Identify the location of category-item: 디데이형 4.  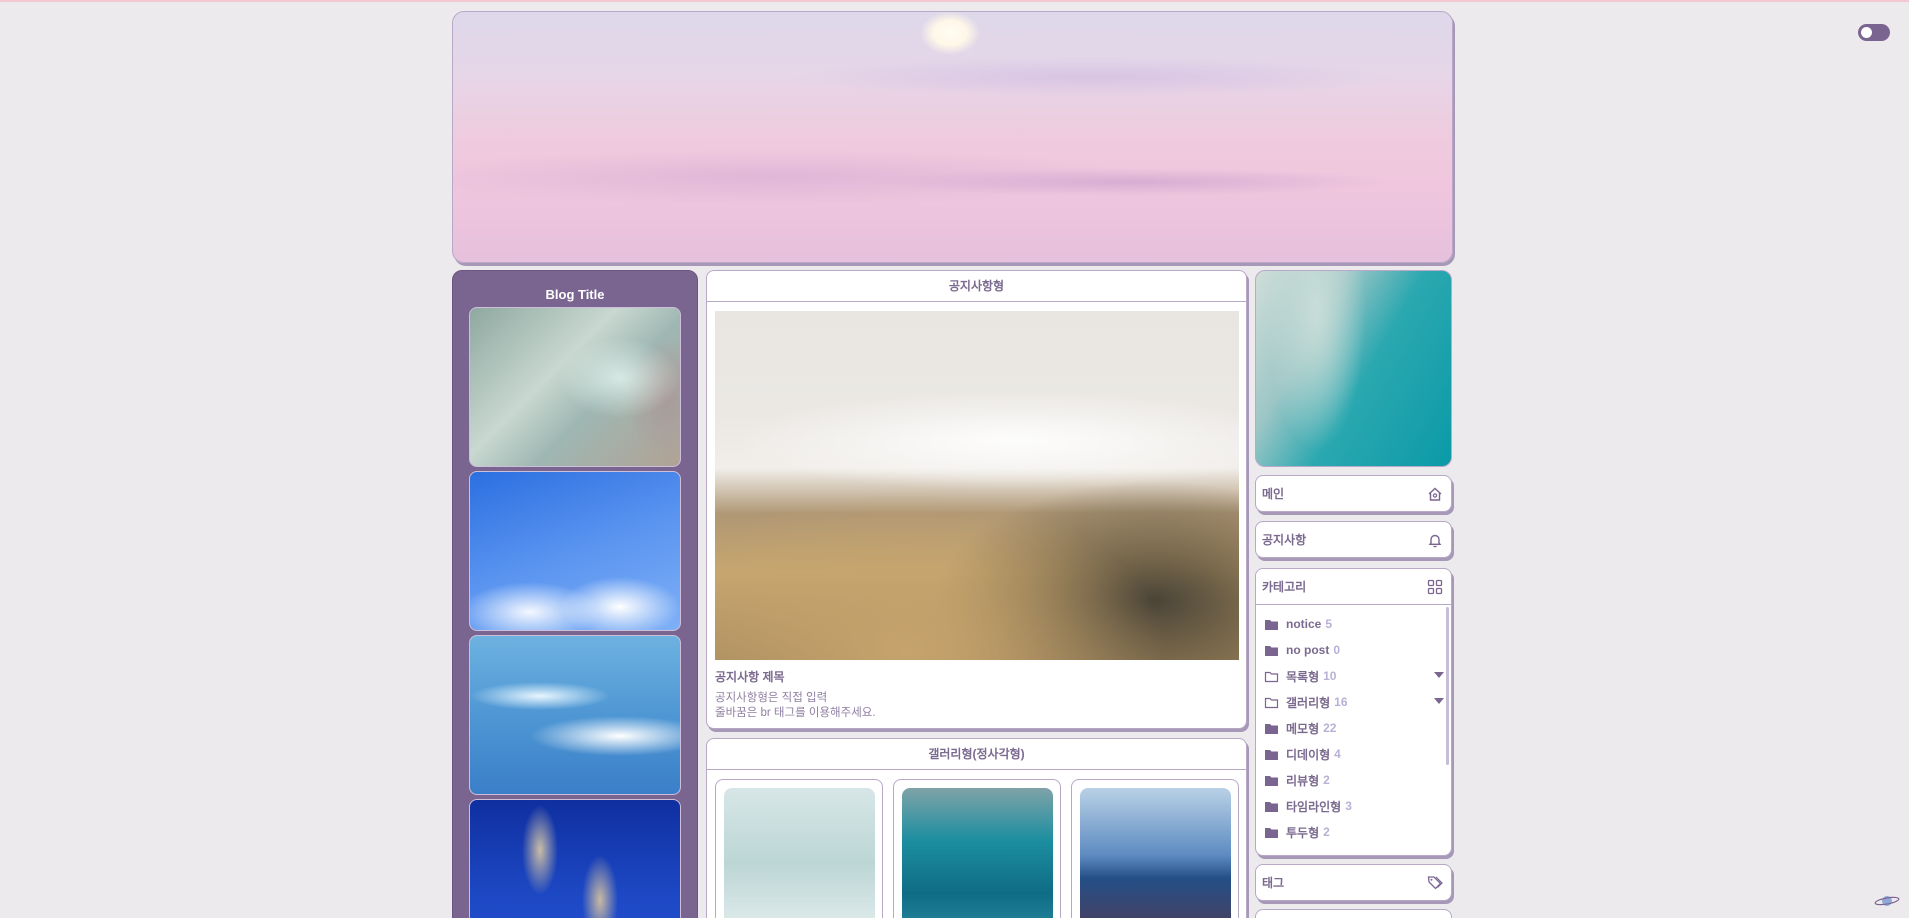
(1354, 754).